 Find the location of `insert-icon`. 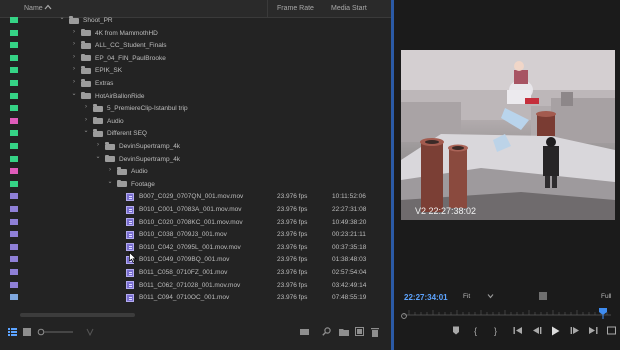

insert-icon is located at coordinates (611, 331).